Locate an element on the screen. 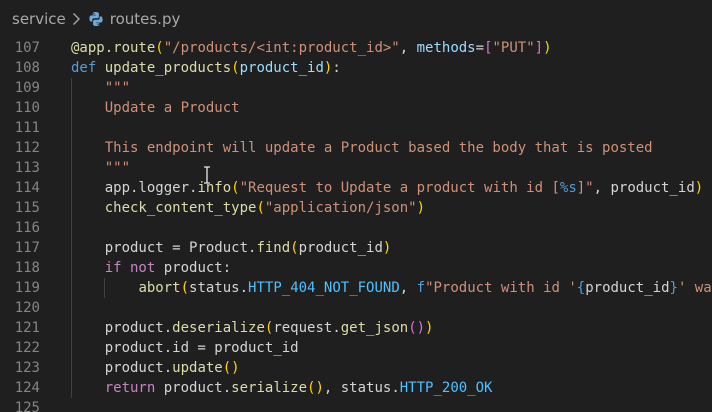 The width and height of the screenshot is (712, 412). code-text: check_content_type("application/json") is located at coordinates (248, 208).